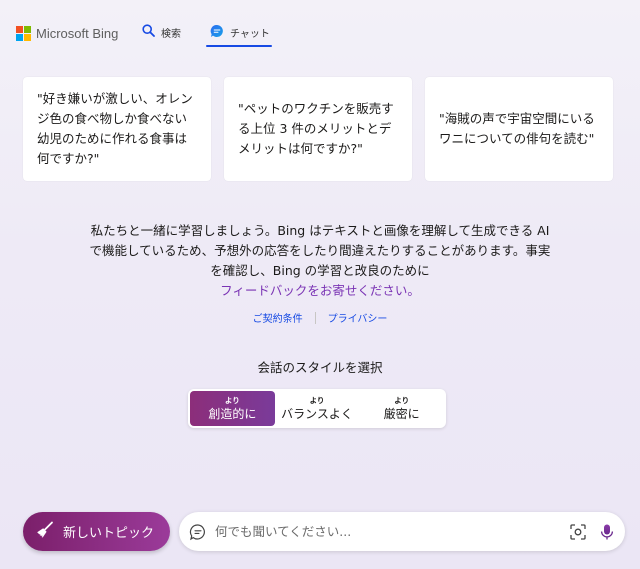 This screenshot has width=640, height=569. I want to click on suggestion-text: "海賊の声で宇宙空間にいるワニについての俳句を読む", so click(517, 128).